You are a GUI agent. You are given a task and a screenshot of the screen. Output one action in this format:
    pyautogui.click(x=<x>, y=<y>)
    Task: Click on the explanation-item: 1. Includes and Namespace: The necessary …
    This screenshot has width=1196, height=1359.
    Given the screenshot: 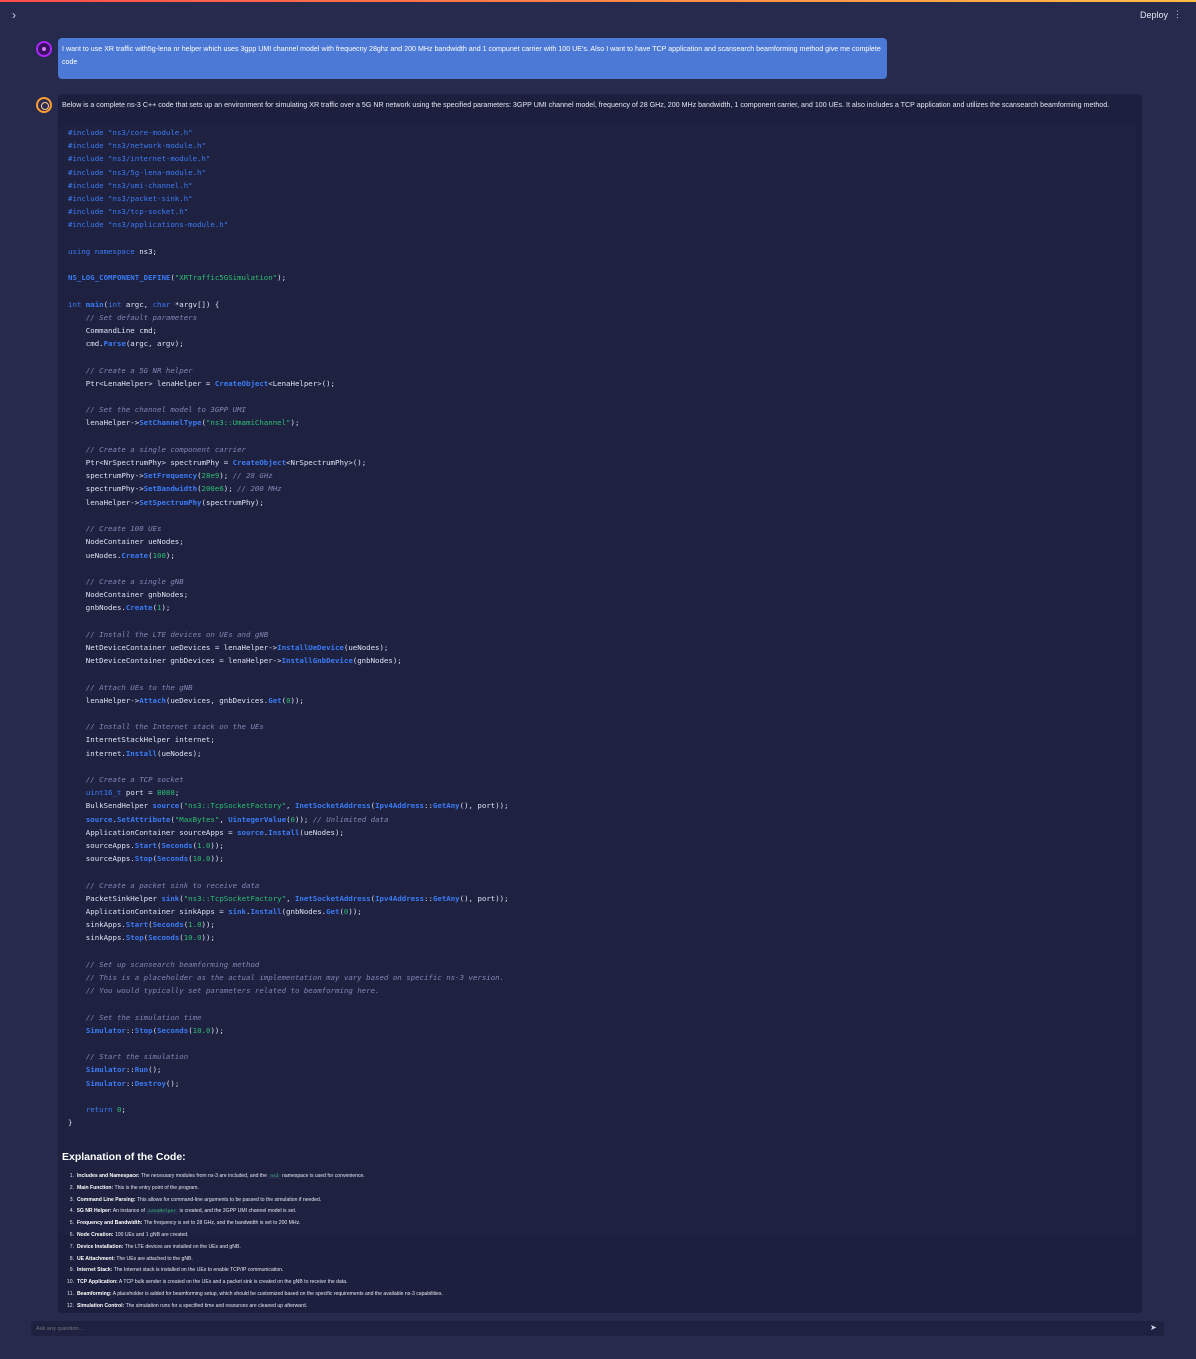 What is the action you would take?
    pyautogui.click(x=252, y=1177)
    